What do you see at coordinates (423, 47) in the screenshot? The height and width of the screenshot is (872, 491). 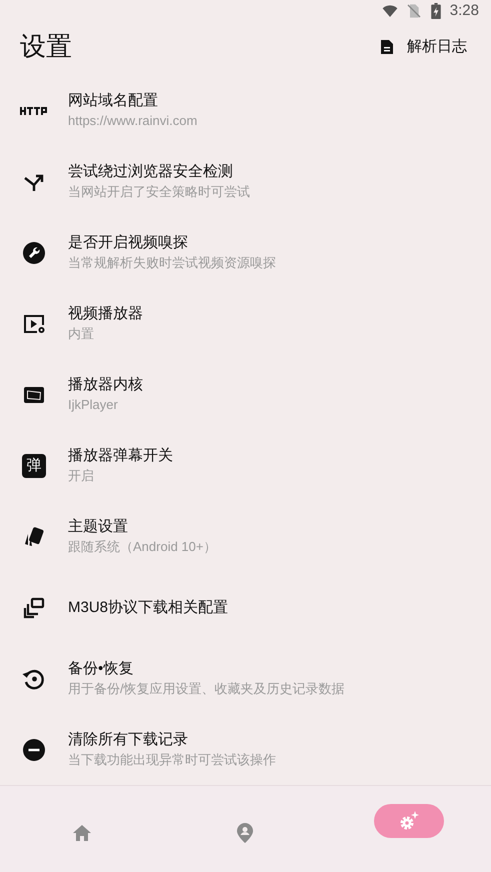 I see `parse-log-button: 解析日志` at bounding box center [423, 47].